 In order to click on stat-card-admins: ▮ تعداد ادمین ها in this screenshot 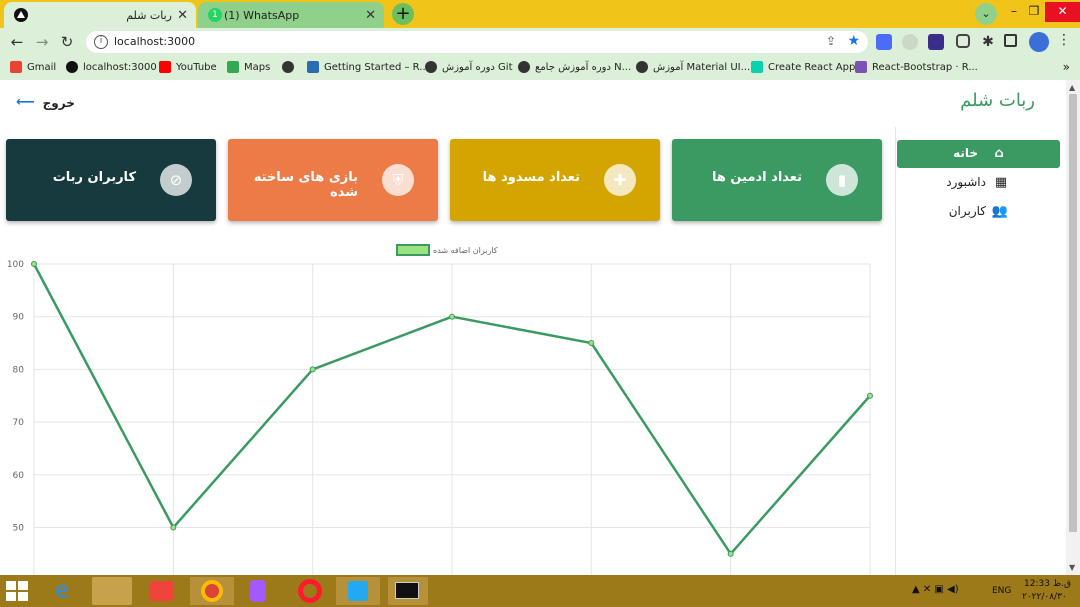, I will do `click(777, 180)`.